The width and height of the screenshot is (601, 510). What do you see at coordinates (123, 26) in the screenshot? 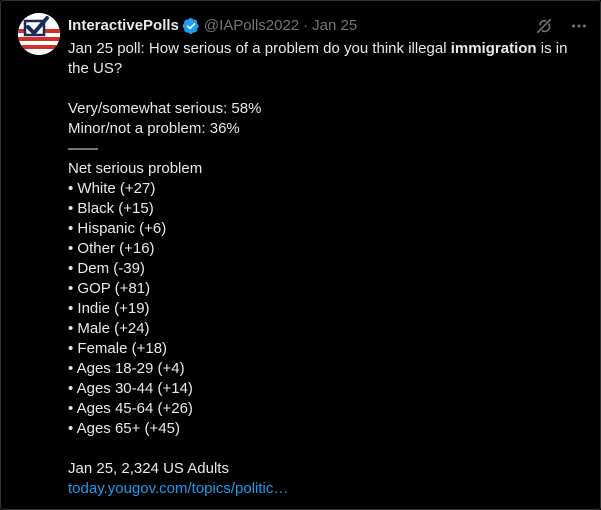
I see `display-name: InteractivePolls` at bounding box center [123, 26].